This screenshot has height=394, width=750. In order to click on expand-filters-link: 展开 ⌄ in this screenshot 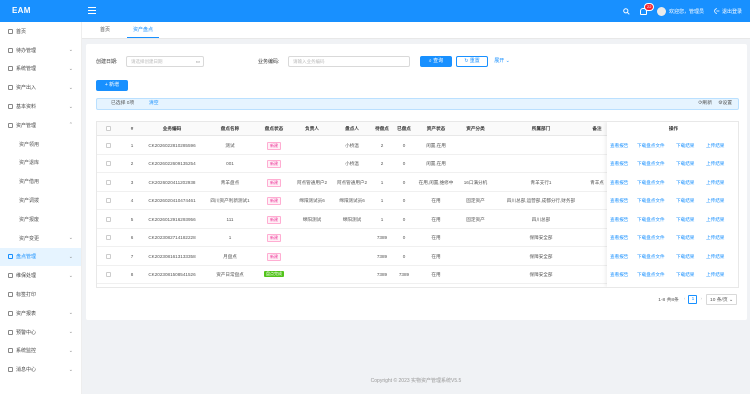, I will do `click(502, 61)`.